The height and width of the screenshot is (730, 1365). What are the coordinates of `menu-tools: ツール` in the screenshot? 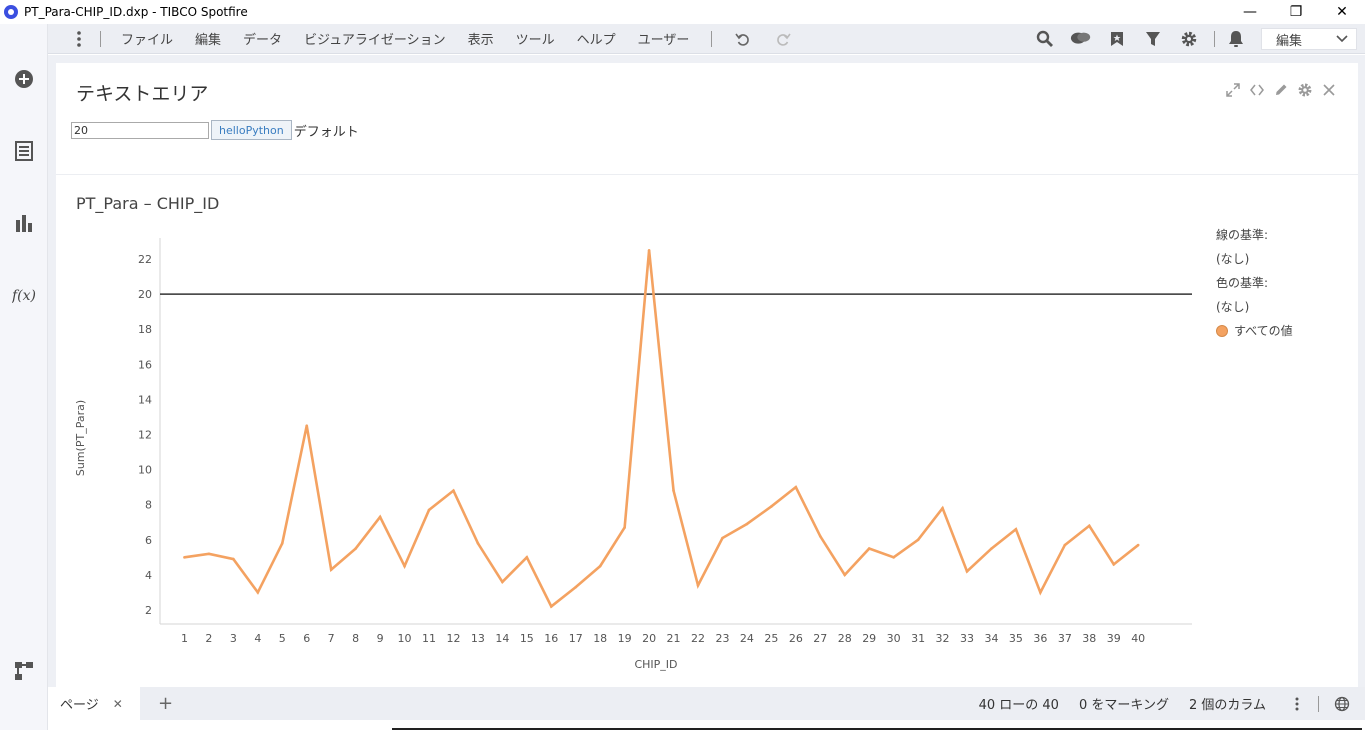 It's located at (535, 38).